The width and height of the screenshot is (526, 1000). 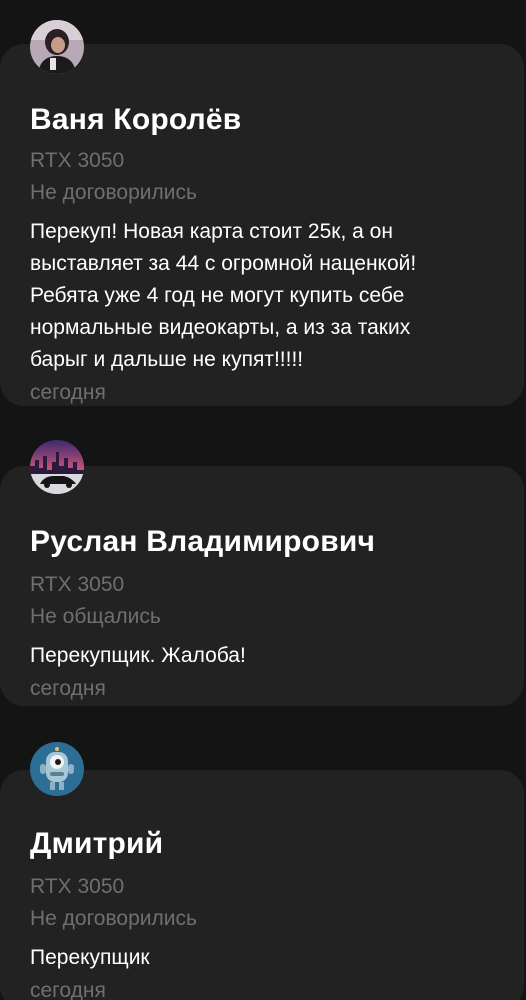 What do you see at coordinates (90, 957) in the screenshot?
I see `comment-line: Перекупщик` at bounding box center [90, 957].